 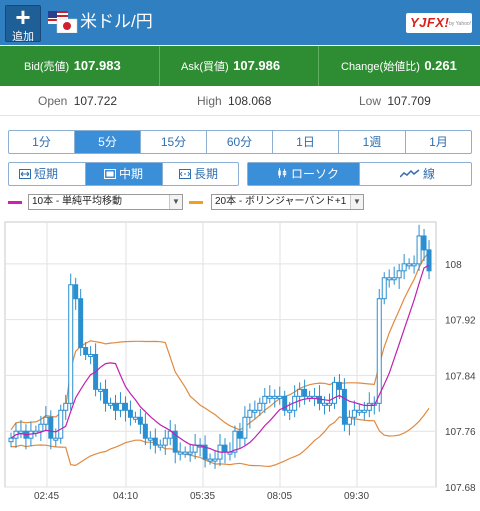 What do you see at coordinates (230, 66) in the screenshot?
I see `ask-quote: Ask(買値) 107.986` at bounding box center [230, 66].